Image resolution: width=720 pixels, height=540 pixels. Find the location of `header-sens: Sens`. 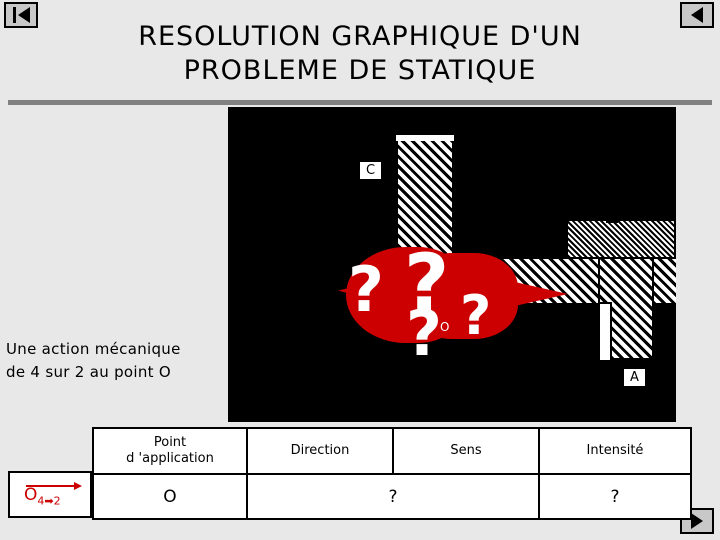

header-sens: Sens is located at coordinates (466, 451).